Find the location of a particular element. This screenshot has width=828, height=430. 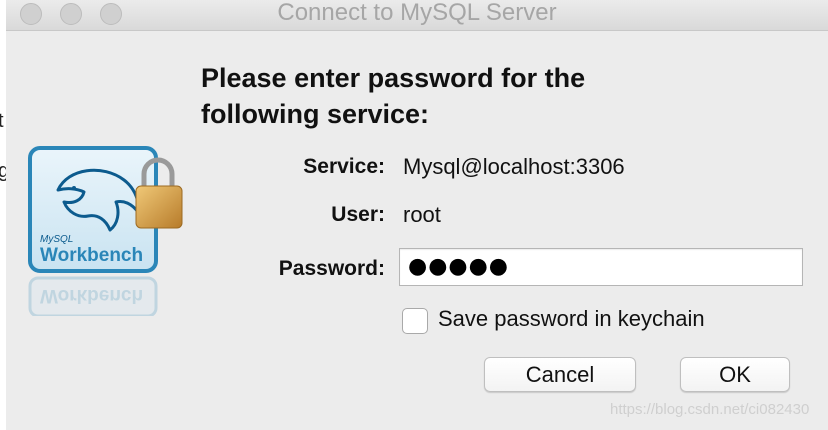

prompt-line-2: following service: is located at coordinates (315, 114).